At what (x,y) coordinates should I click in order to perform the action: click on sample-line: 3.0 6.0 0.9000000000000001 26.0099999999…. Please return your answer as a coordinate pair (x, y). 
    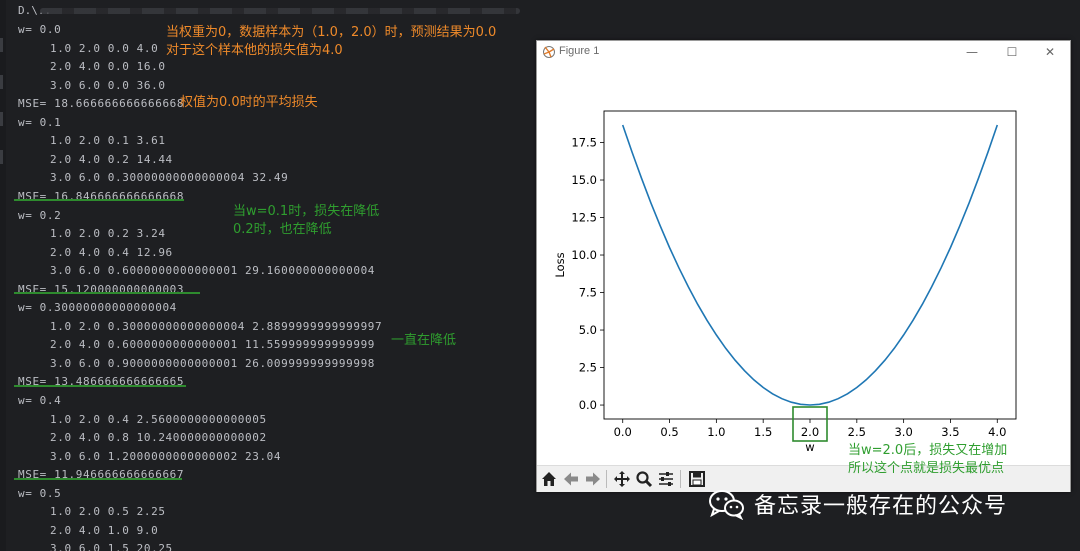
    Looking at the image, I should click on (213, 363).